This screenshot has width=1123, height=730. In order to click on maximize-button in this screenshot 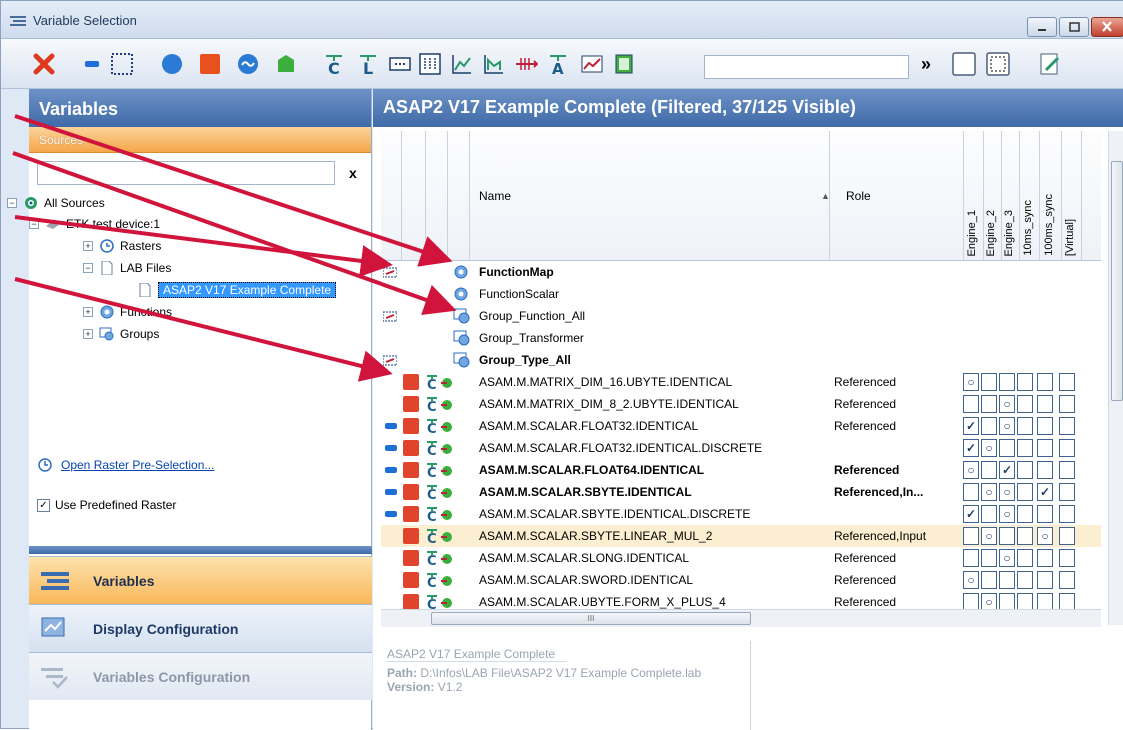, I will do `click(1074, 27)`.